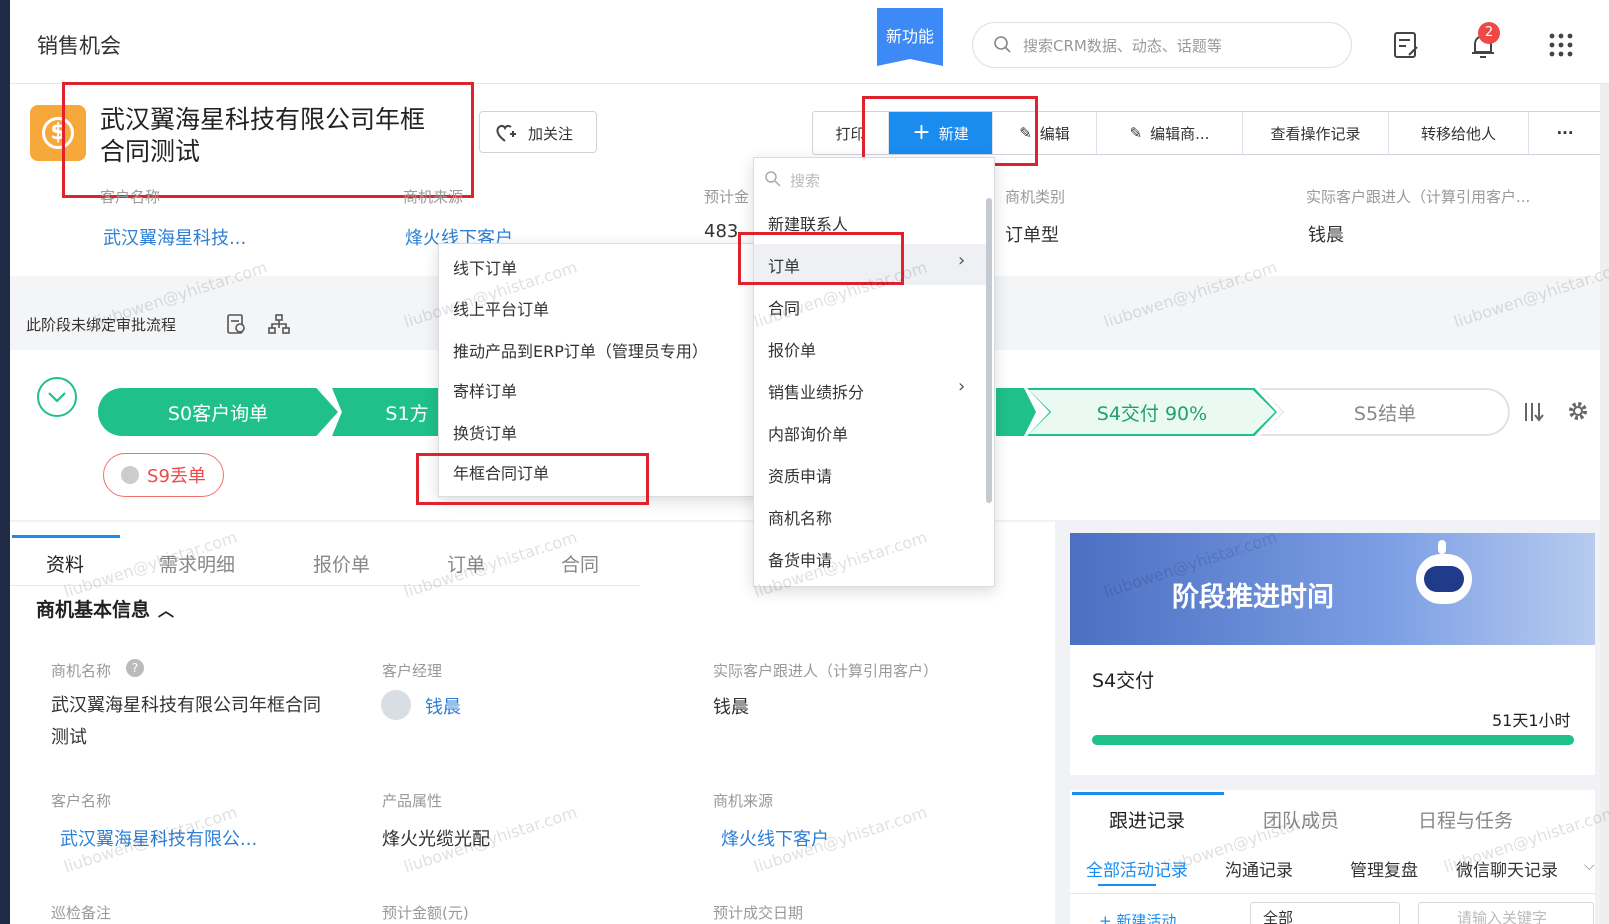  I want to click on page-scrollbar, so click(1604, 504).